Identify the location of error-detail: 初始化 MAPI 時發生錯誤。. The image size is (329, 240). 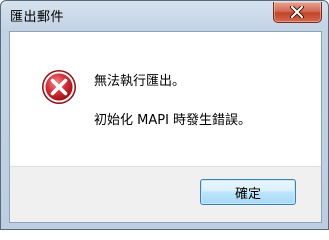
(173, 120).